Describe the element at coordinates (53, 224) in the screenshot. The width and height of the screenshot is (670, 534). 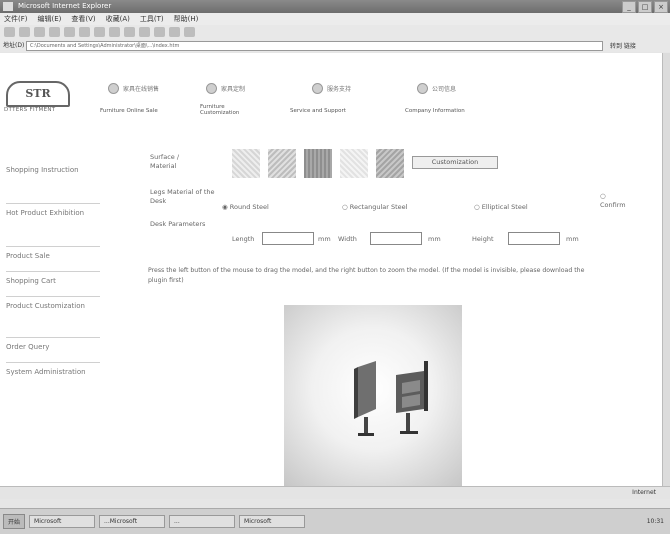
I see `sidebar-item-hot-product: Hot Product Exhibition` at that location.